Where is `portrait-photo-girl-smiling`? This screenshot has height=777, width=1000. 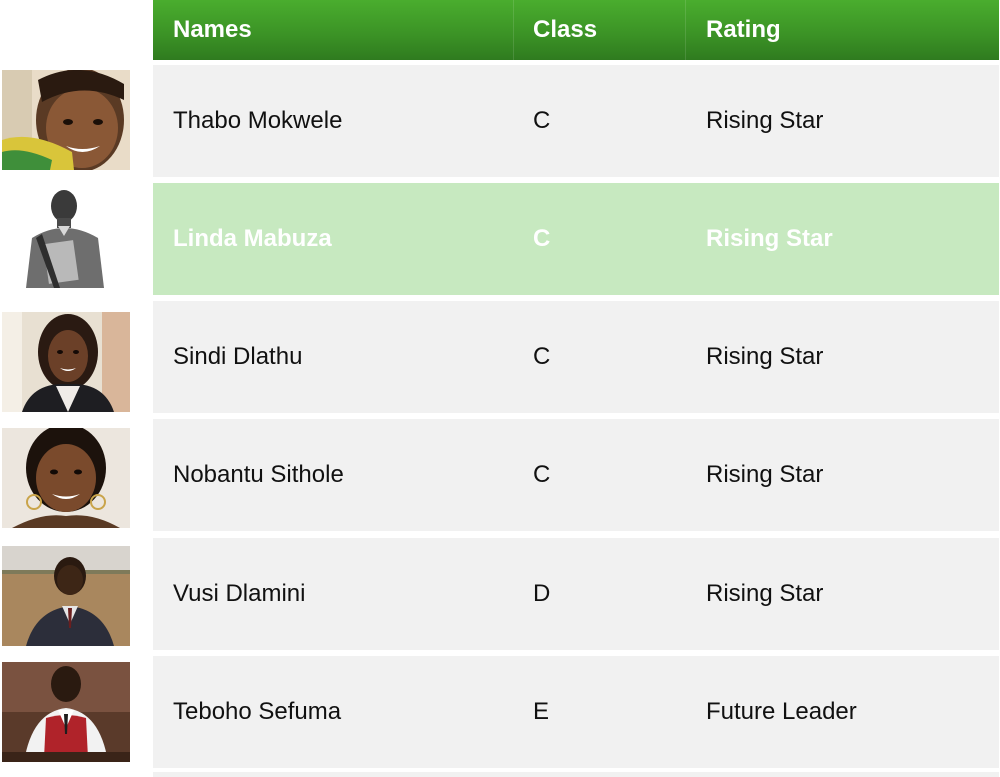
portrait-photo-girl-smiling is located at coordinates (66, 120).